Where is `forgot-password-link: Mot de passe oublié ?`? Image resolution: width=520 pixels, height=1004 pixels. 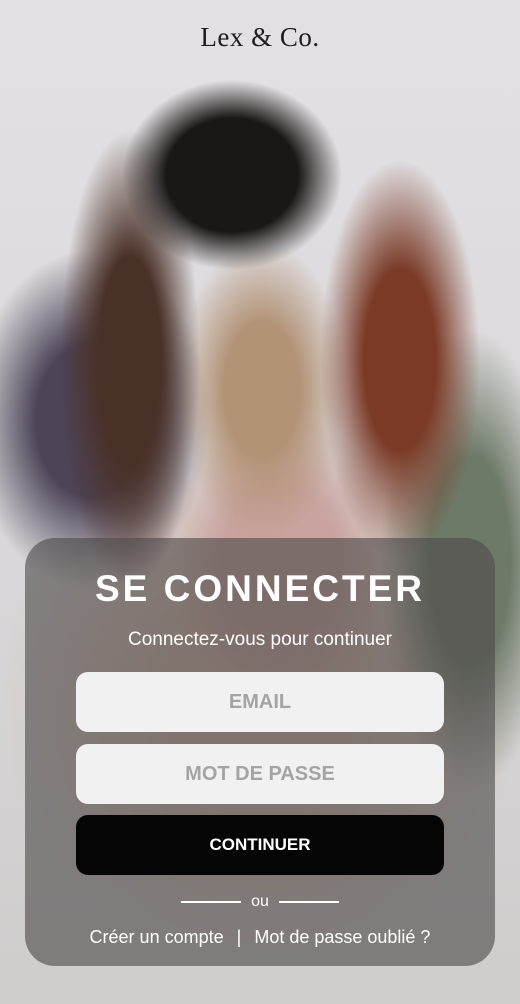
forgot-password-link: Mot de passe oublié ? is located at coordinates (342, 937).